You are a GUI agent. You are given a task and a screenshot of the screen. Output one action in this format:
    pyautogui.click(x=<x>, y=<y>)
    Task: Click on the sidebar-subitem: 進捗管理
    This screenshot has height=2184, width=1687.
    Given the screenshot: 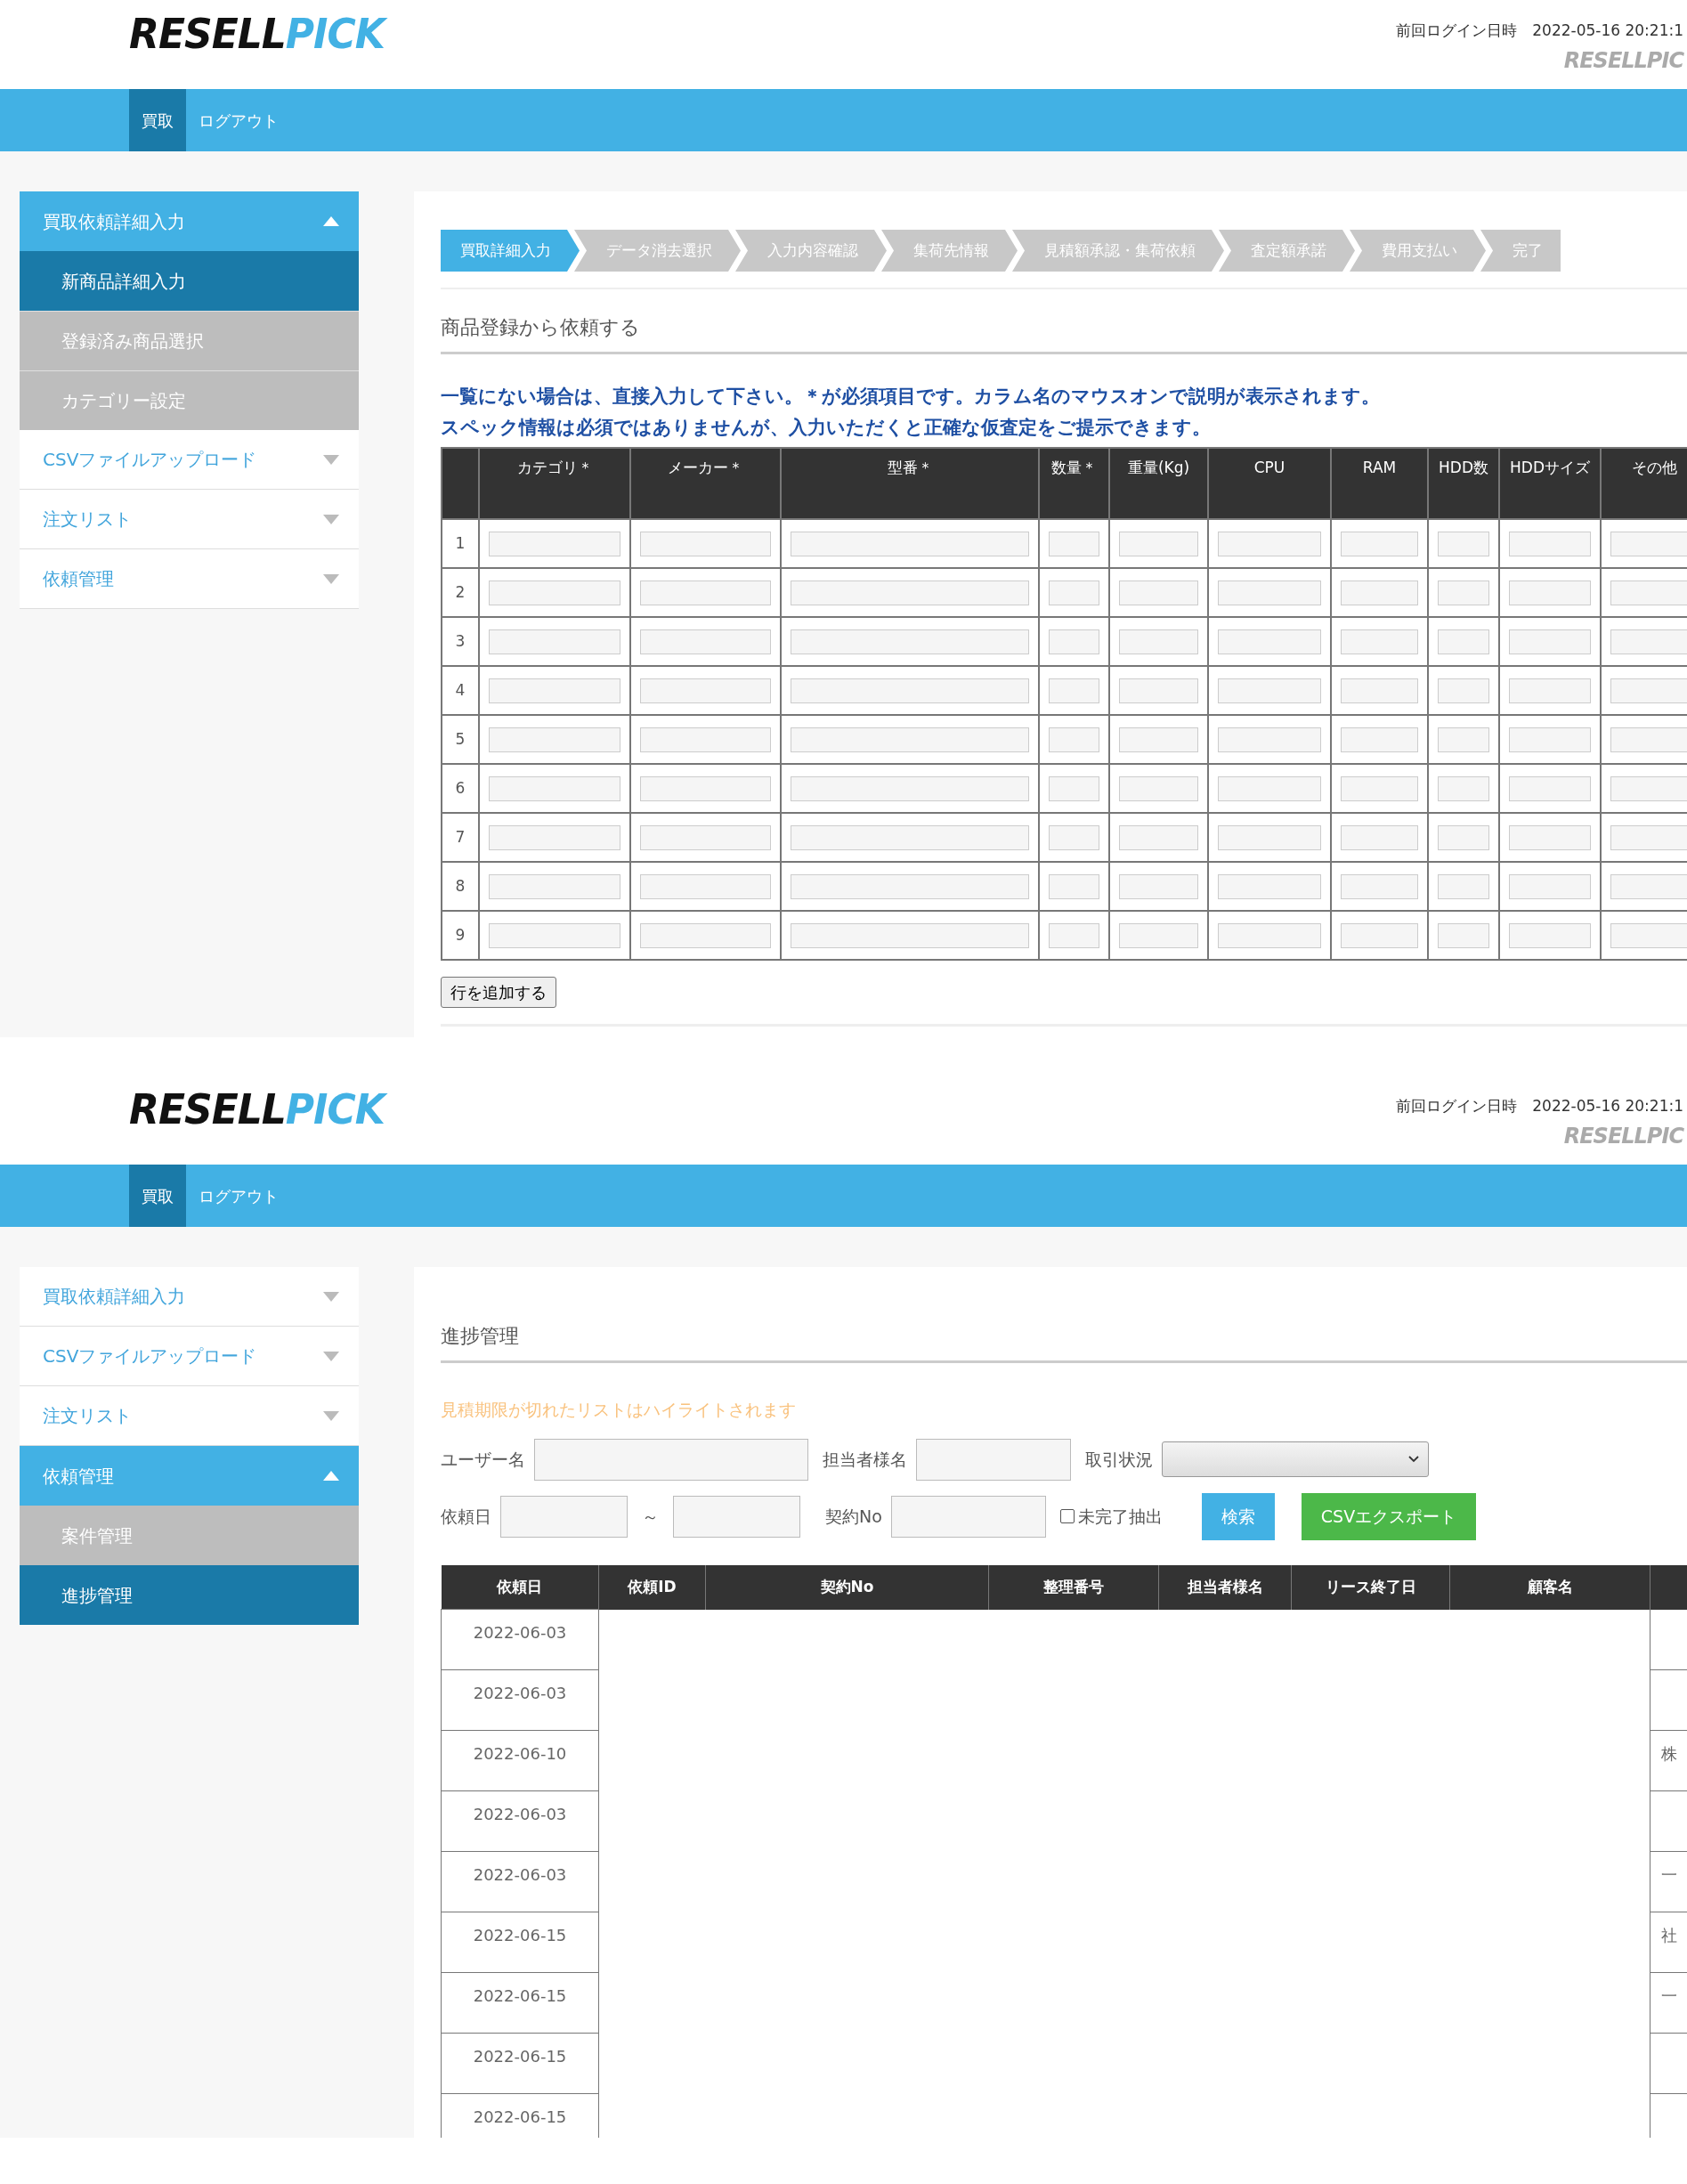 What is the action you would take?
    pyautogui.click(x=189, y=1595)
    